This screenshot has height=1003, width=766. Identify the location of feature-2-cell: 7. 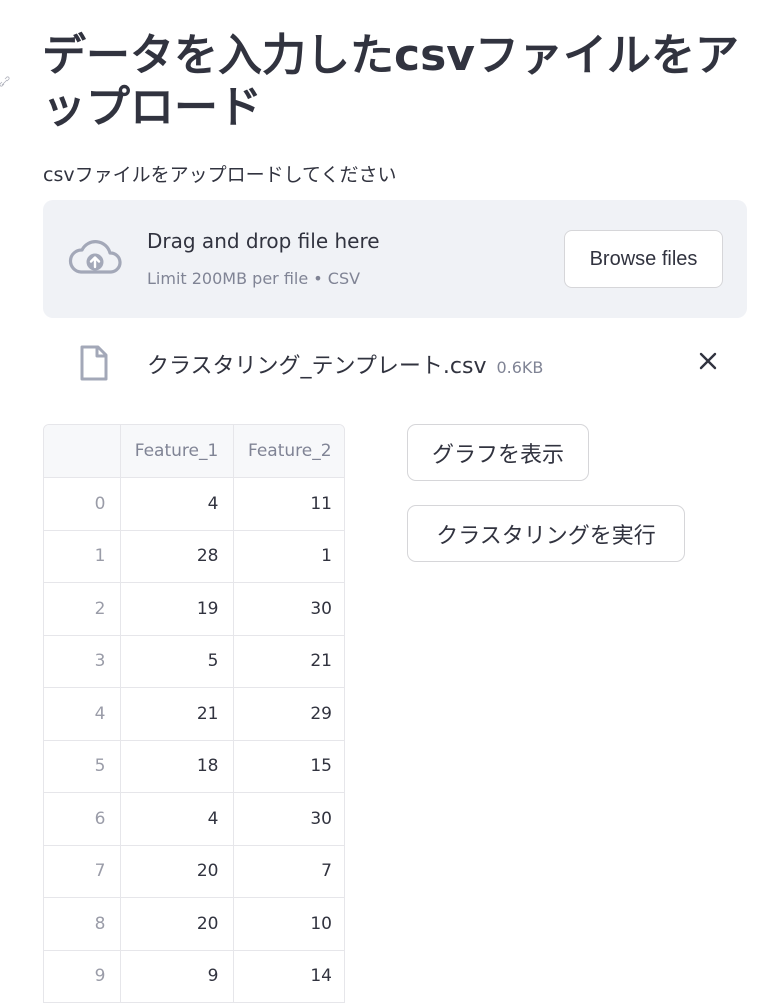
(288, 871).